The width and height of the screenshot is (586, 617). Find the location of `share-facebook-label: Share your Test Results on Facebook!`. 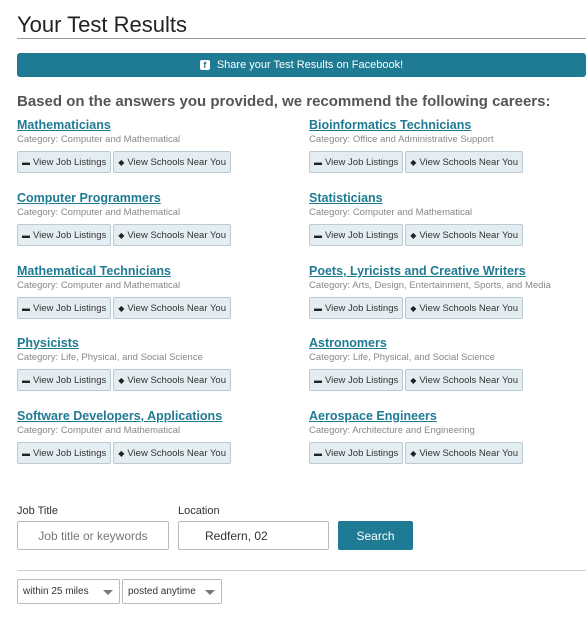

share-facebook-label: Share your Test Results on Facebook! is located at coordinates (310, 65).